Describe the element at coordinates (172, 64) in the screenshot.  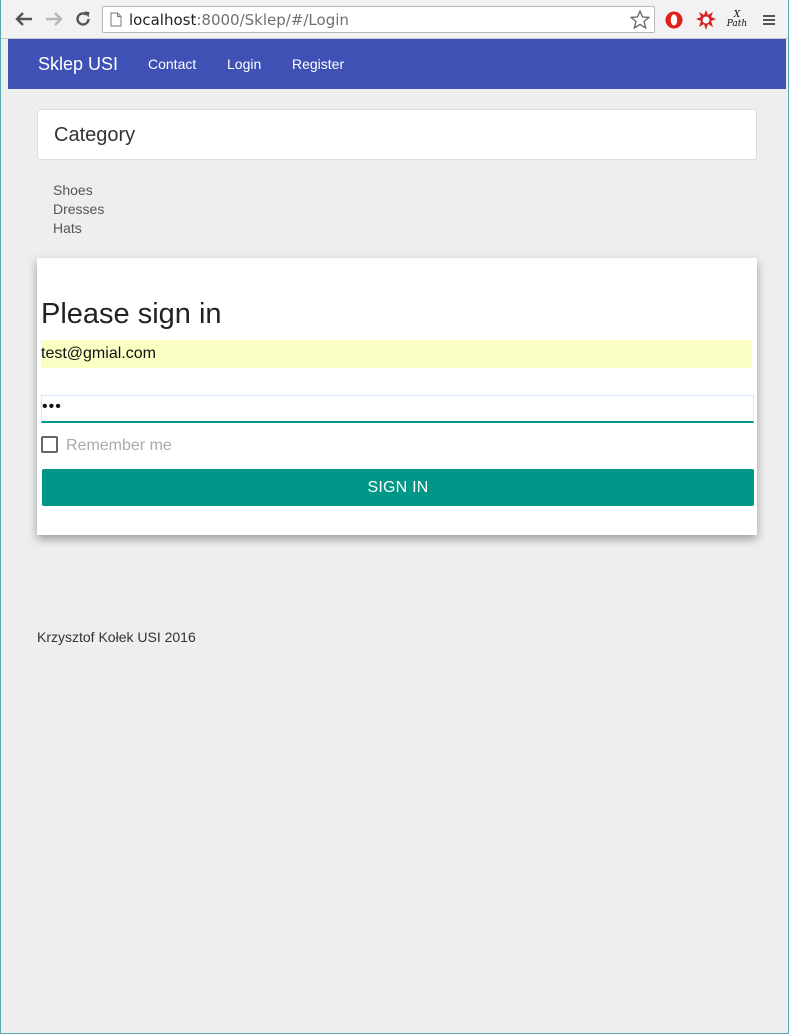
I see `nav-link-contact: Contact` at that location.